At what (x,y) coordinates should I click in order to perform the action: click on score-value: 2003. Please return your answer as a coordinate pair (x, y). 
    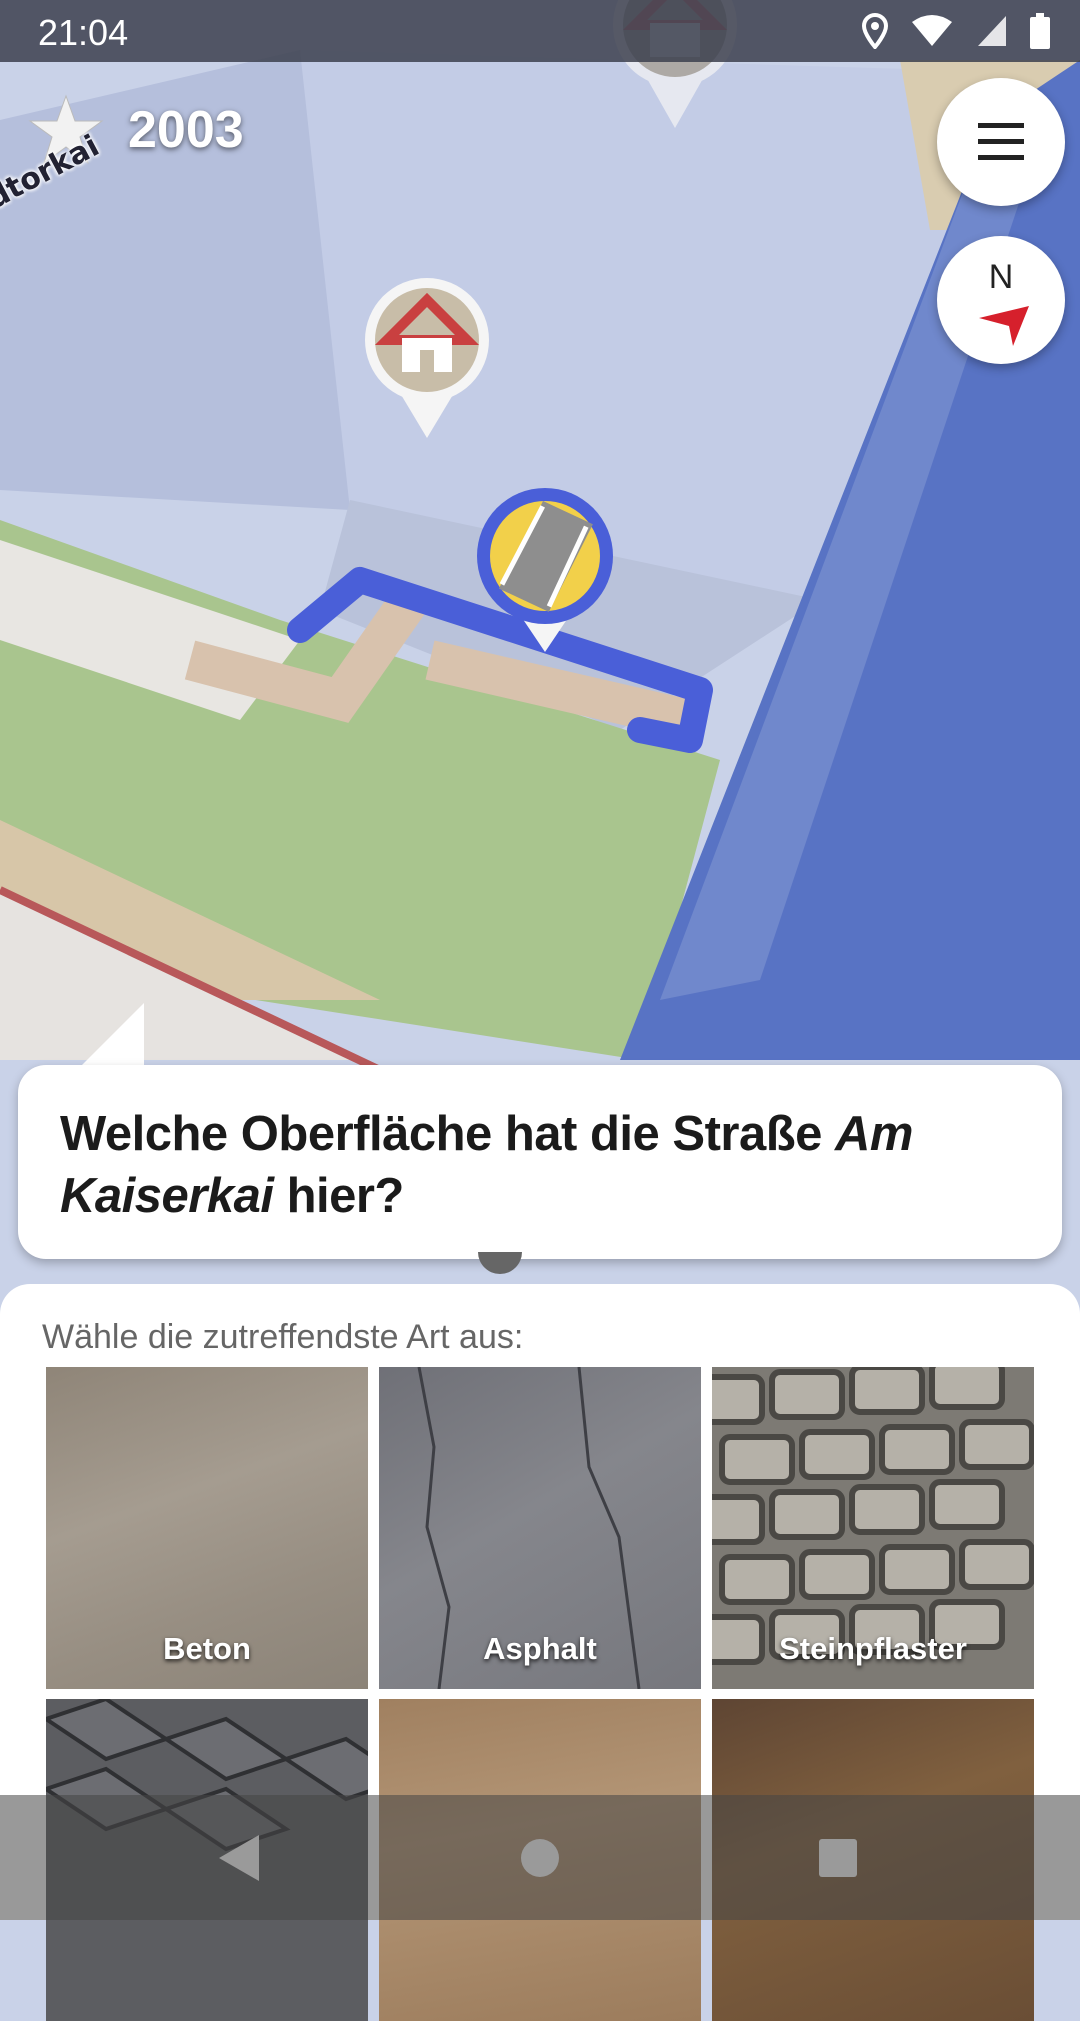
    Looking at the image, I should click on (186, 130).